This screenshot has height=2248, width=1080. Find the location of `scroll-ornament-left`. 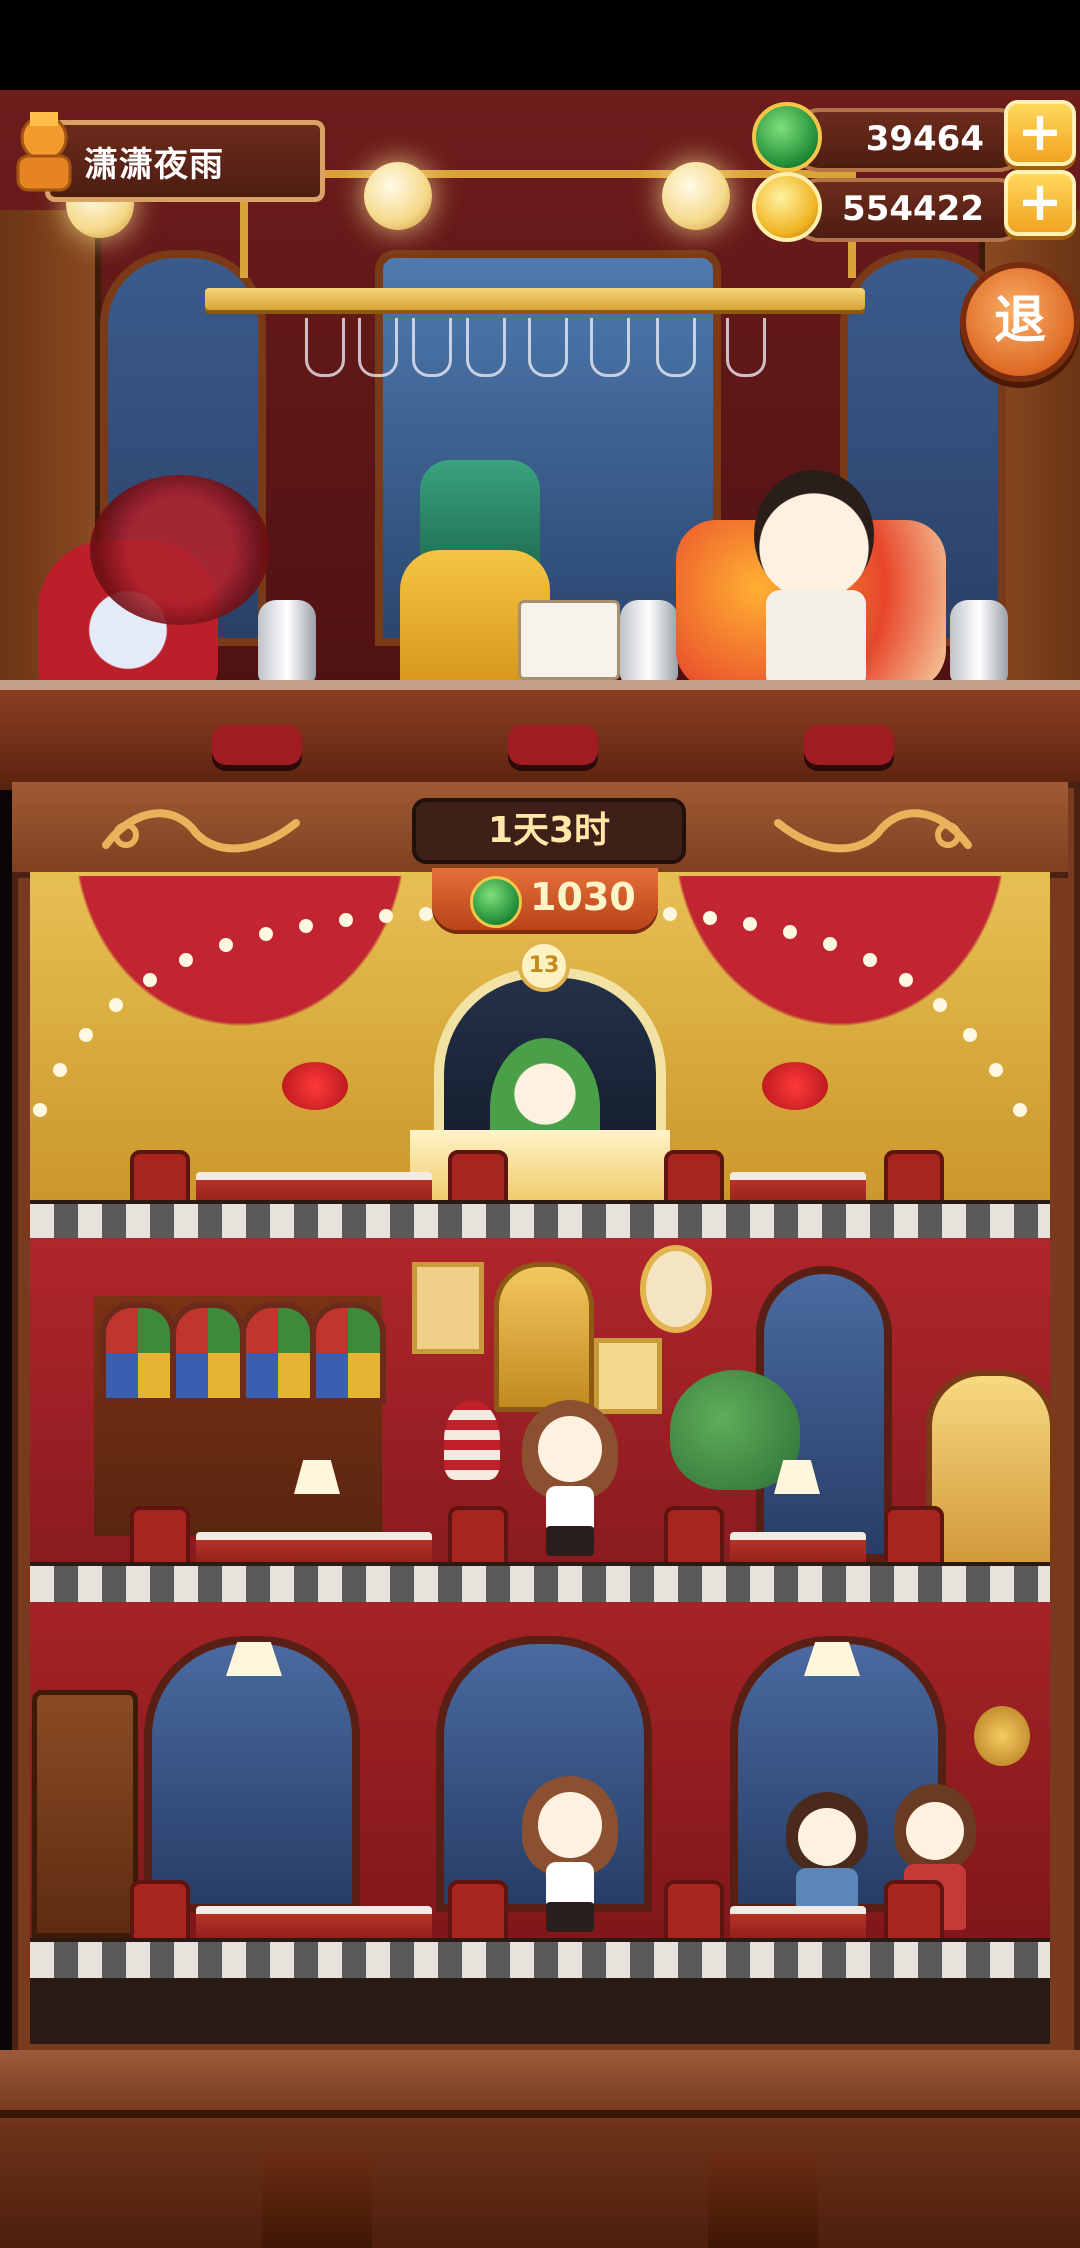

scroll-ornament-left is located at coordinates (201, 831).